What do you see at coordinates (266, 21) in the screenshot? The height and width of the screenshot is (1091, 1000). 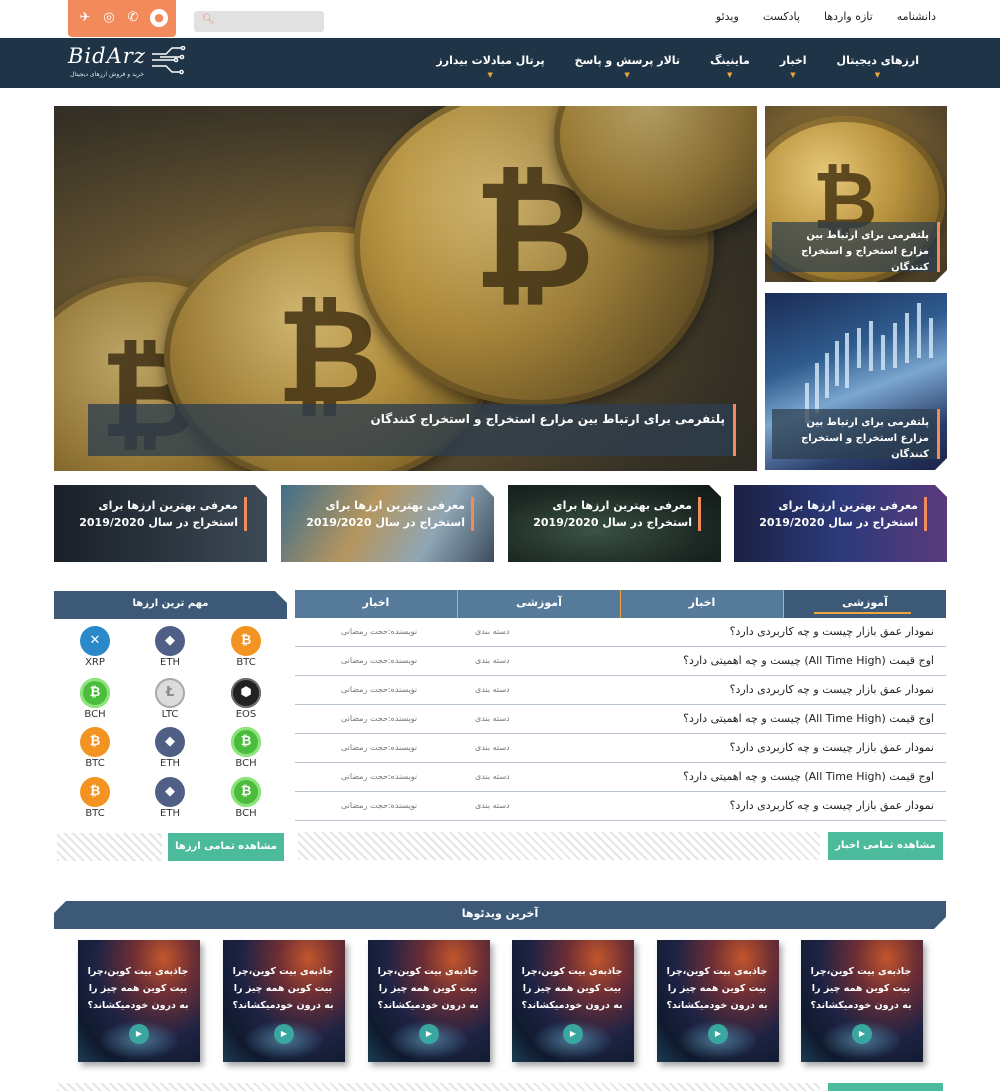 I see `search-input` at bounding box center [266, 21].